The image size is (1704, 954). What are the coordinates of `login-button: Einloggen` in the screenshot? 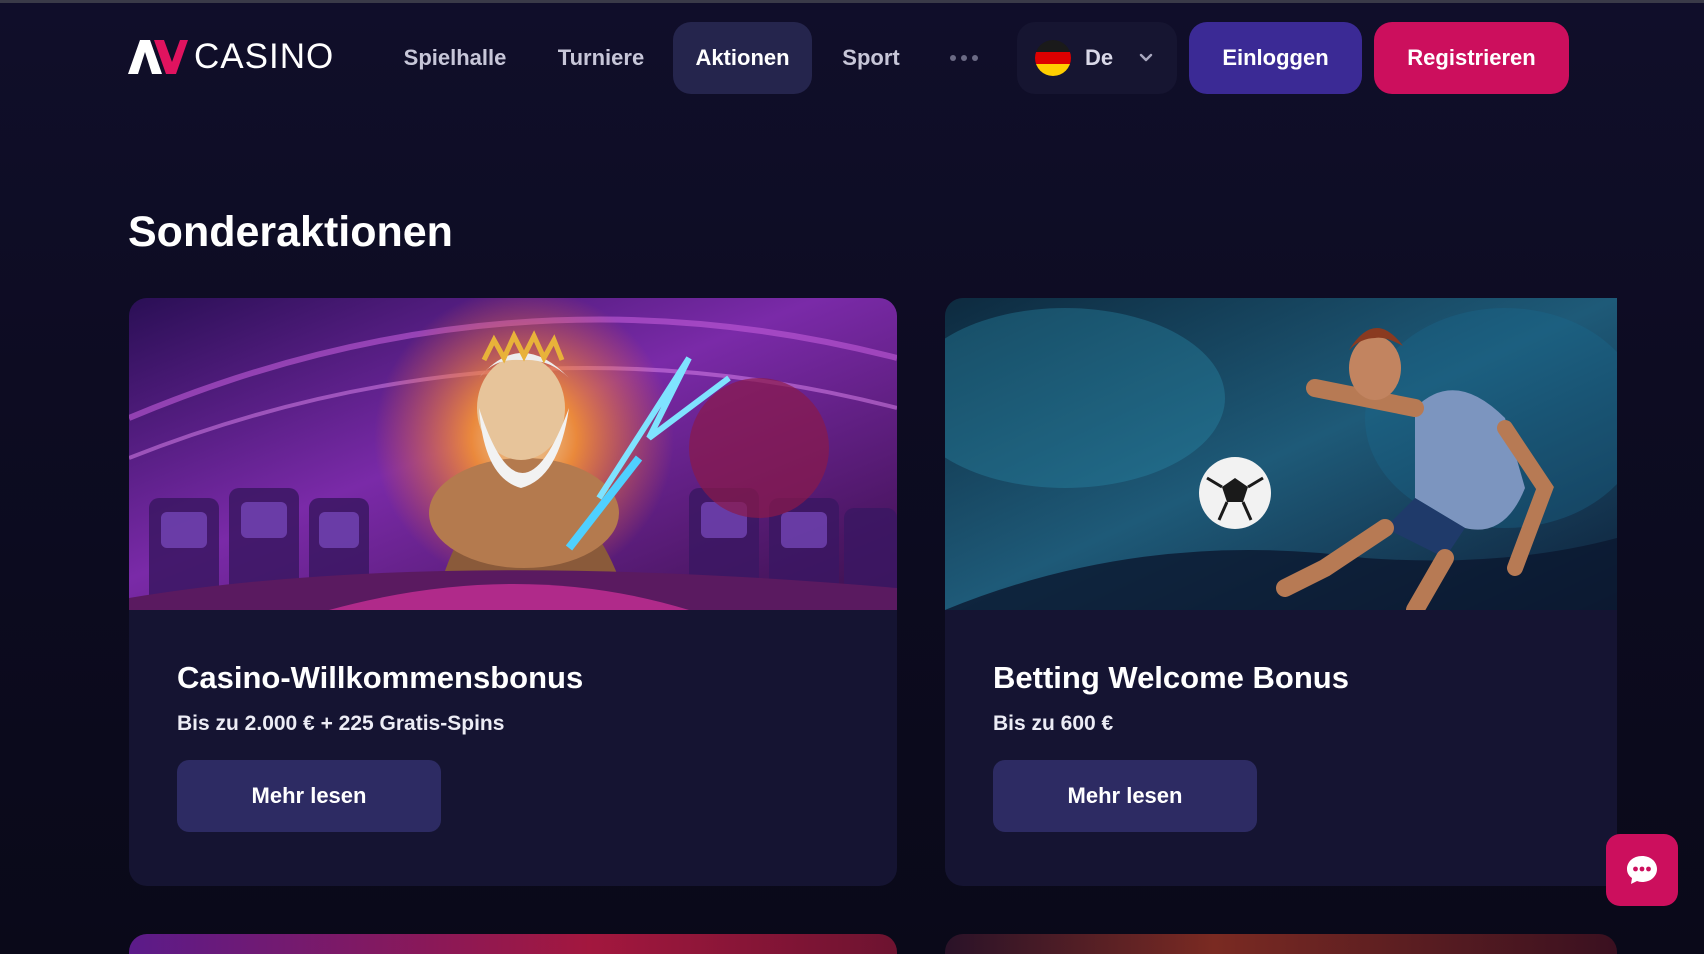 It's located at (1275, 58).